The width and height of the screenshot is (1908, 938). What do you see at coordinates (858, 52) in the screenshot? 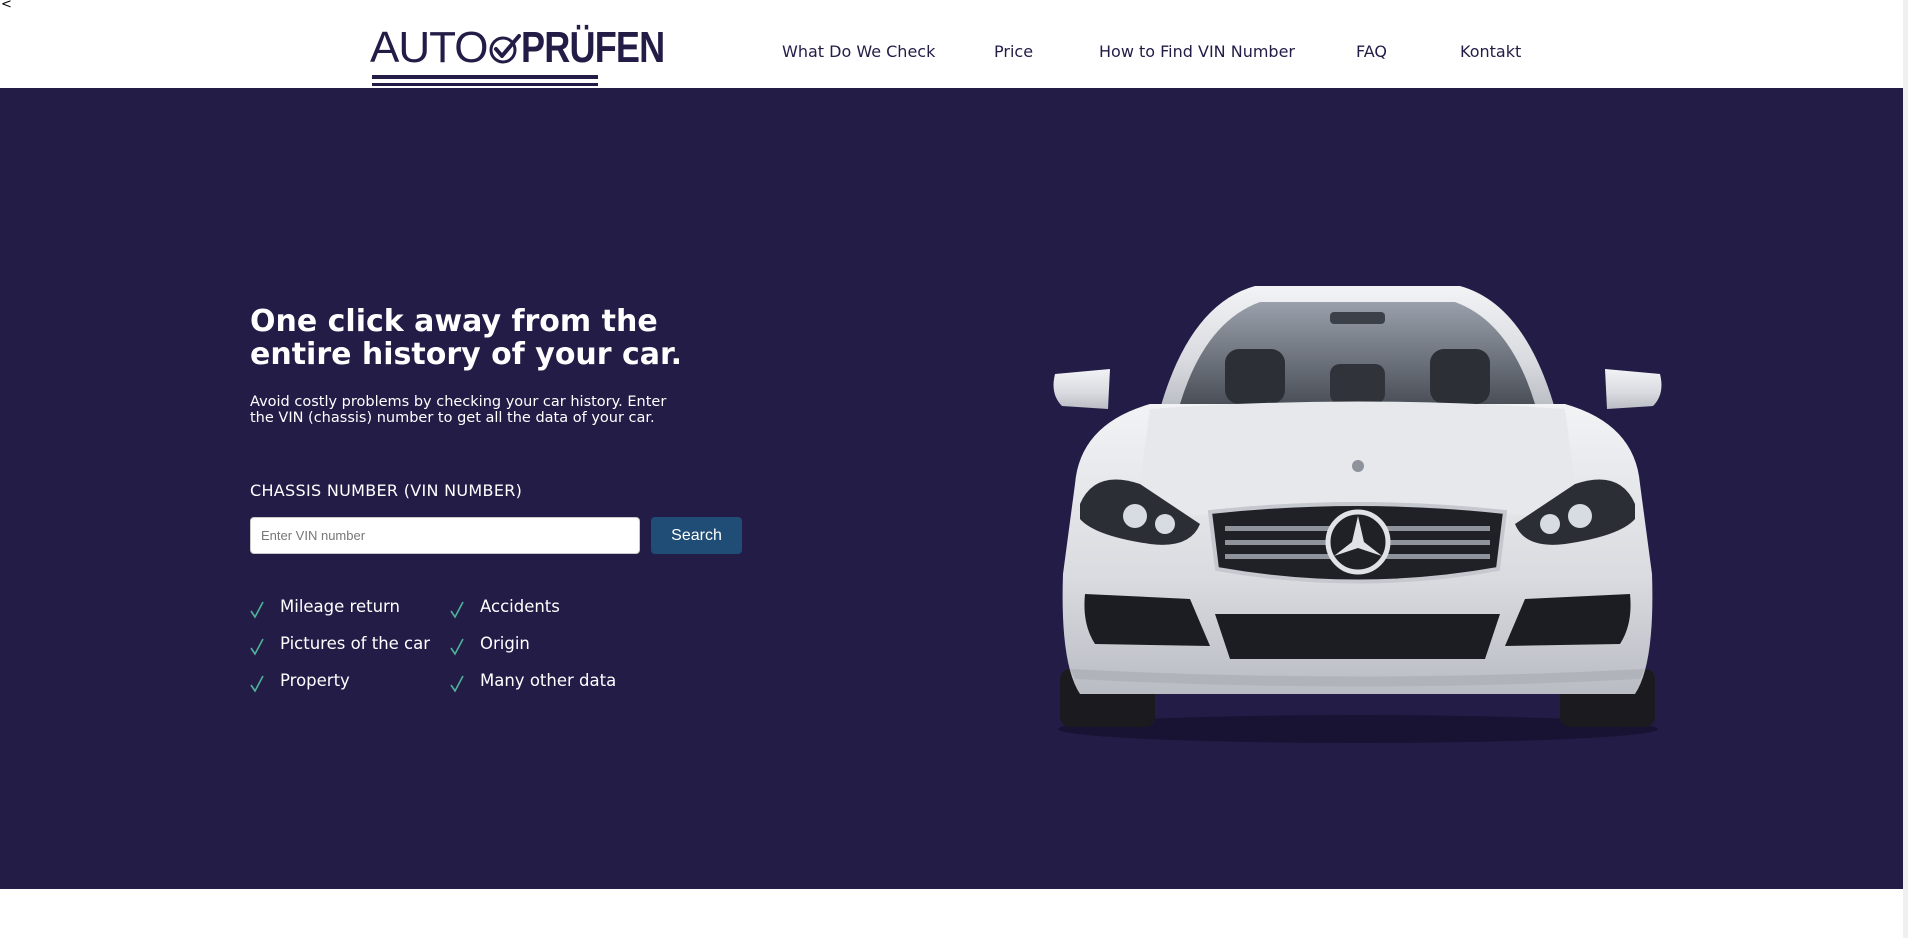
I see `nav-what-do-we-check: What Do We Check` at bounding box center [858, 52].